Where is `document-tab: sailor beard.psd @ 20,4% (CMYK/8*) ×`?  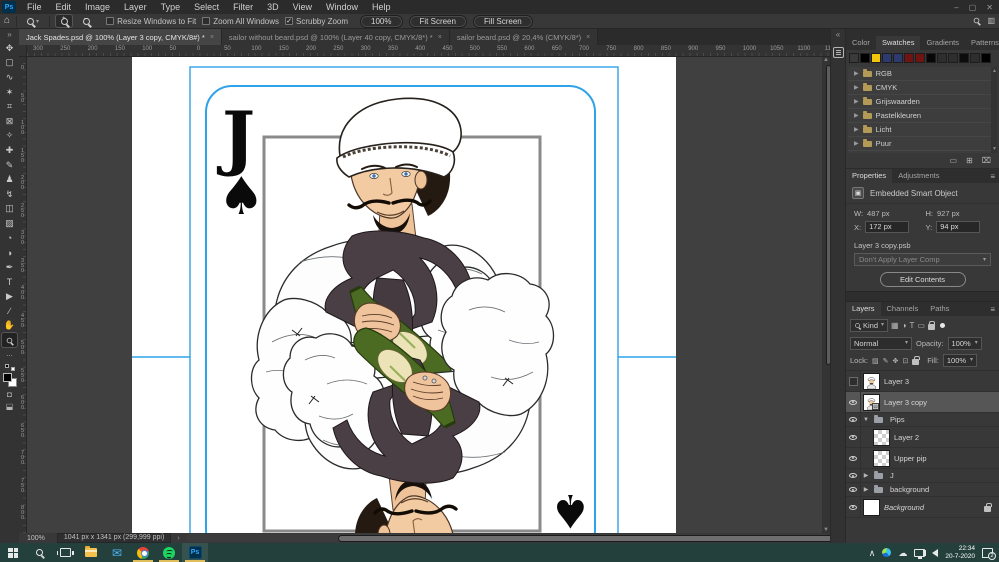 document-tab: sailor beard.psd @ 20,4% (CMYK/8*) × is located at coordinates (524, 37).